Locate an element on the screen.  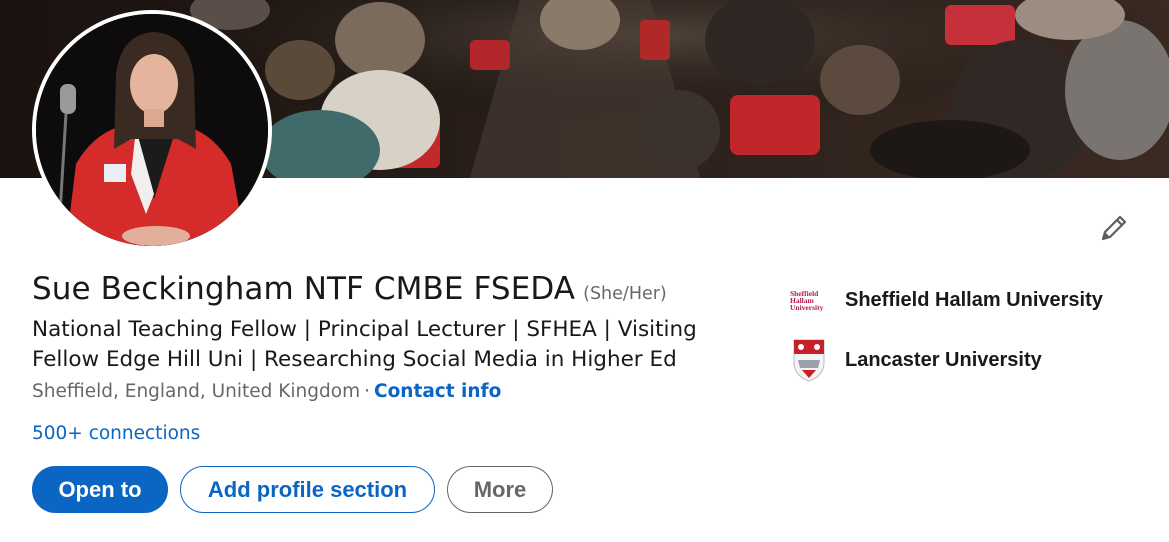
lancaster-university-crest is located at coordinates (809, 360).